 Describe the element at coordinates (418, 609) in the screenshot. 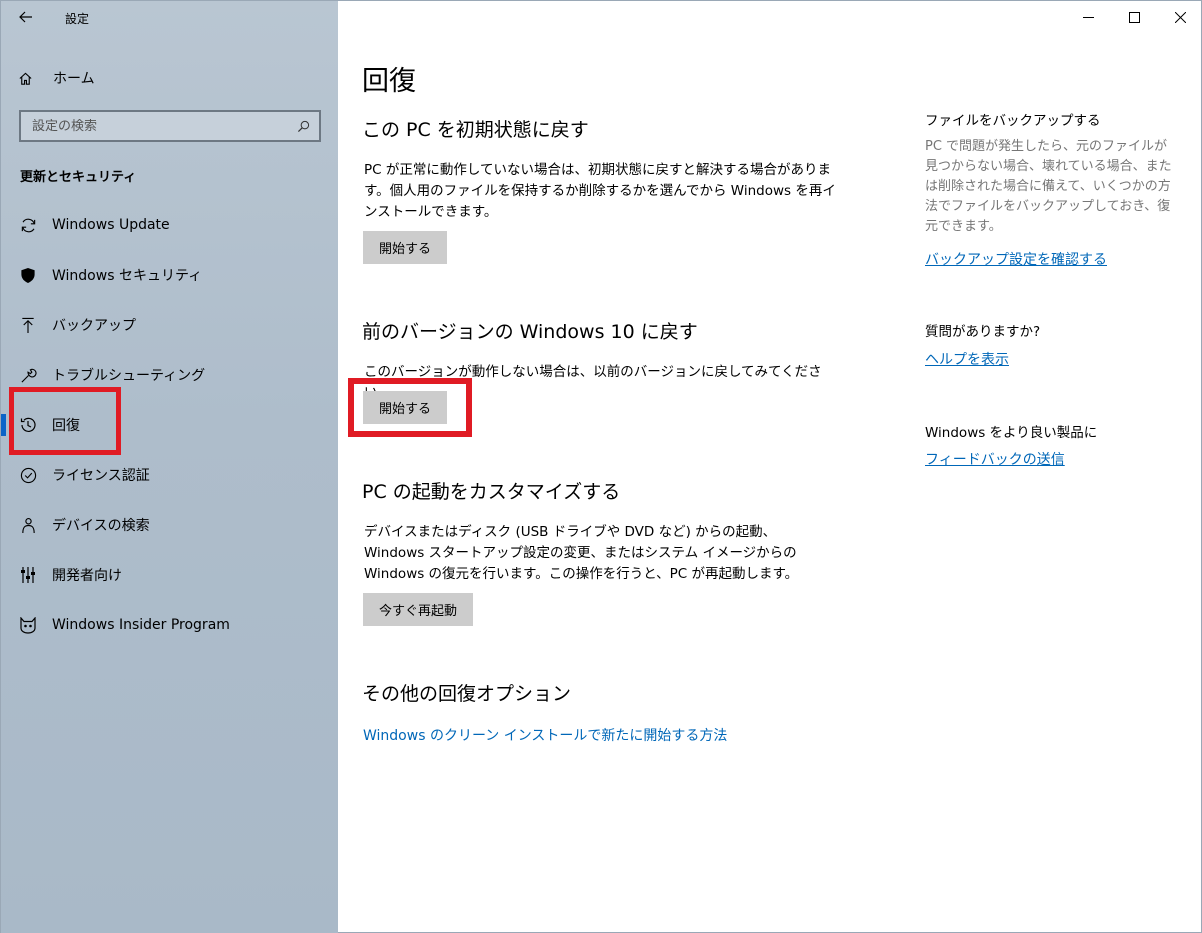

I see `restart-now-button: 今すぐ再起動` at that location.